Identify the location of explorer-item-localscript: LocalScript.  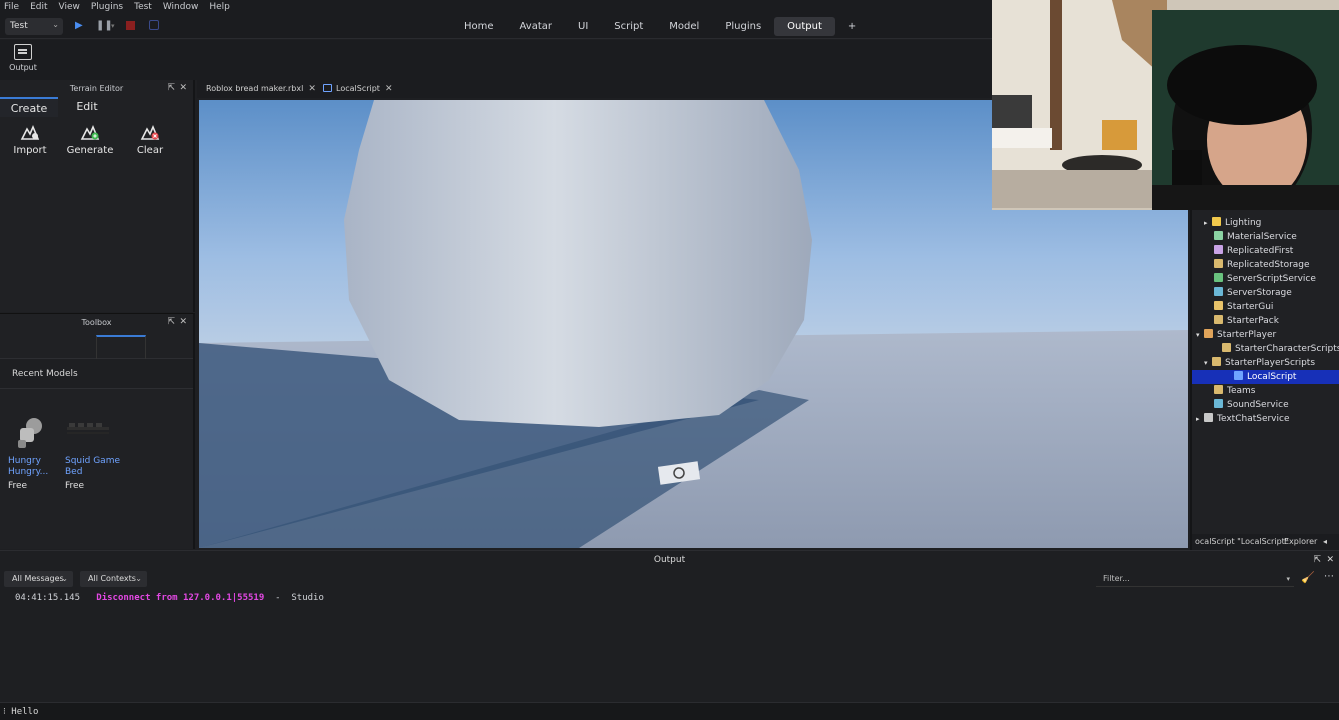
(1265, 377).